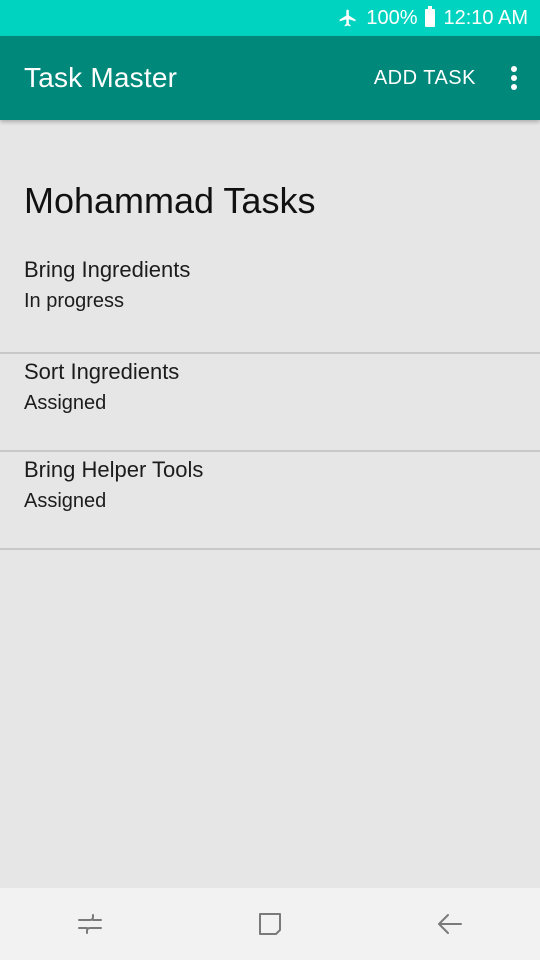 This screenshot has width=540, height=960. Describe the element at coordinates (485, 17) in the screenshot. I see `clock: 12:10 AM` at that location.